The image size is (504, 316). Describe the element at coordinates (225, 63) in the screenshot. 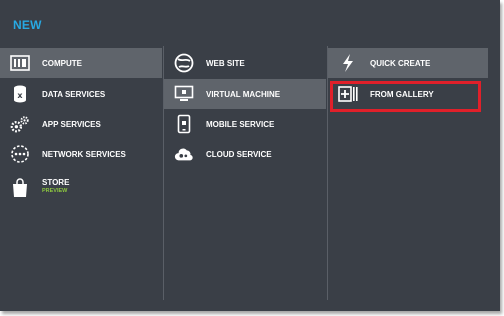

I see `menu-item-label: WEB SITE` at that location.